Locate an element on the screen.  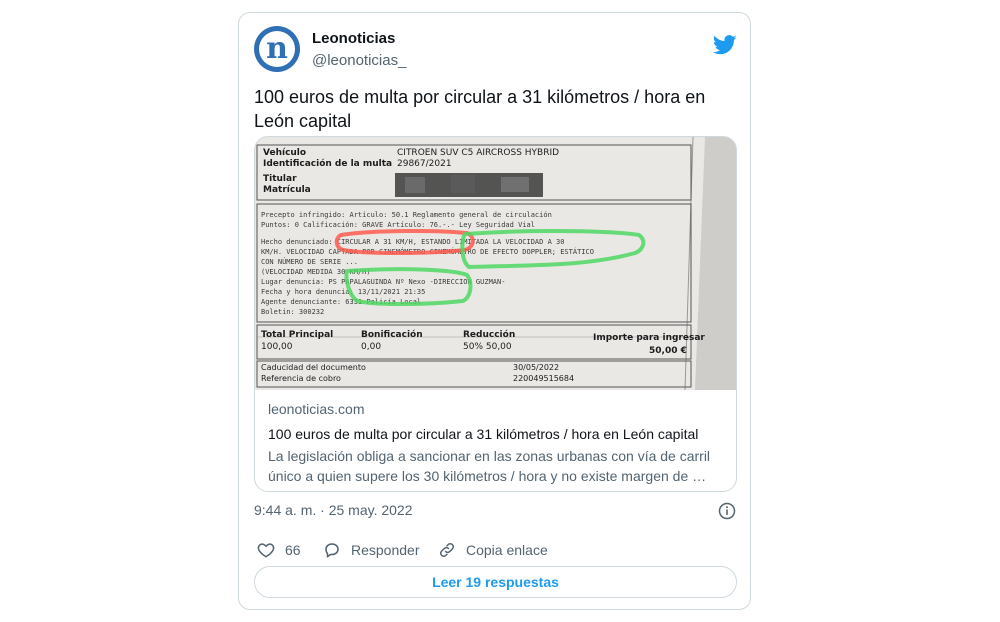
tweet-actions: 66 Responder Copia enlace is located at coordinates (495, 550).